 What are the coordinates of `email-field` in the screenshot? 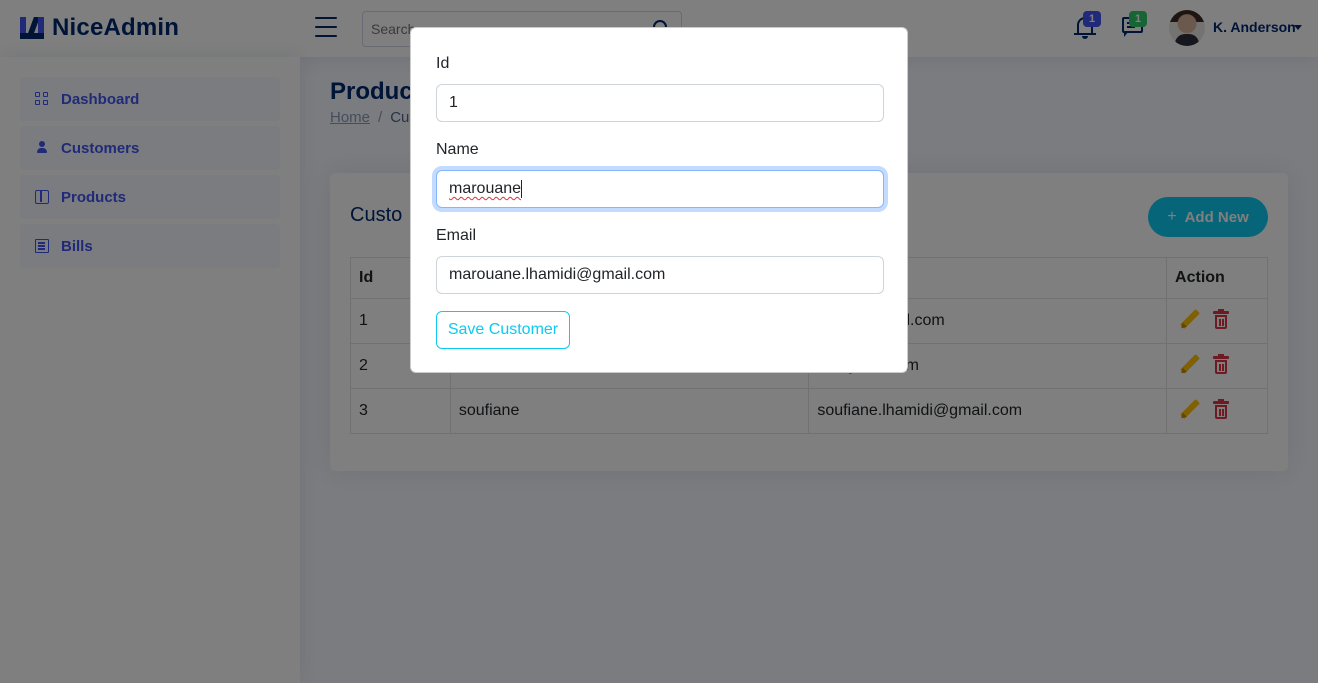 It's located at (660, 275).